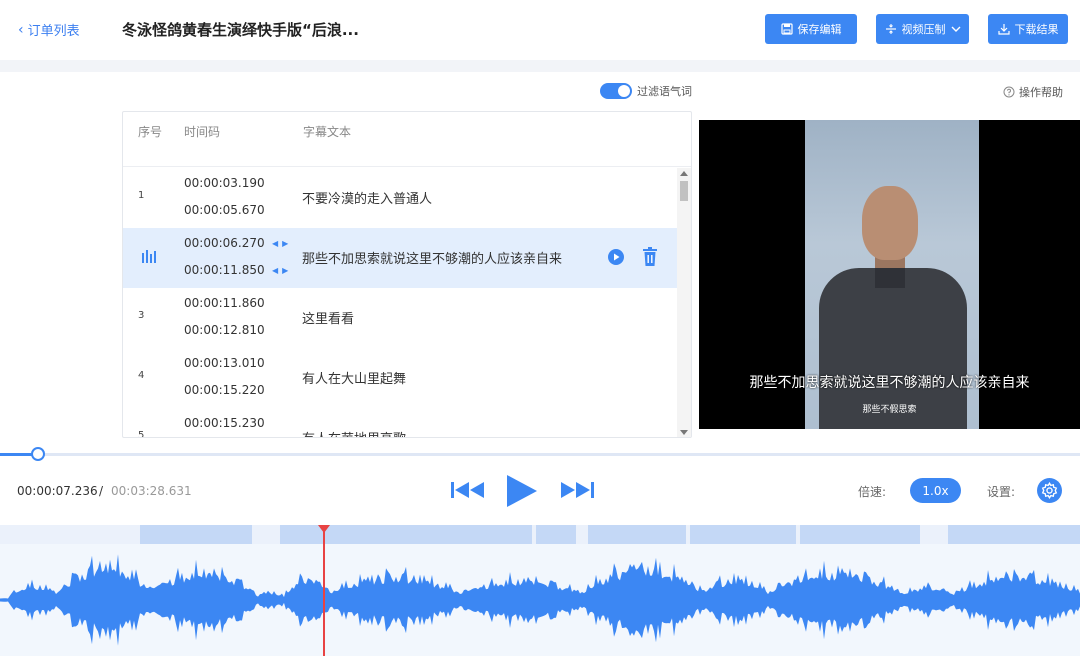  Describe the element at coordinates (890, 29) in the screenshot. I see `compress-icon` at that location.